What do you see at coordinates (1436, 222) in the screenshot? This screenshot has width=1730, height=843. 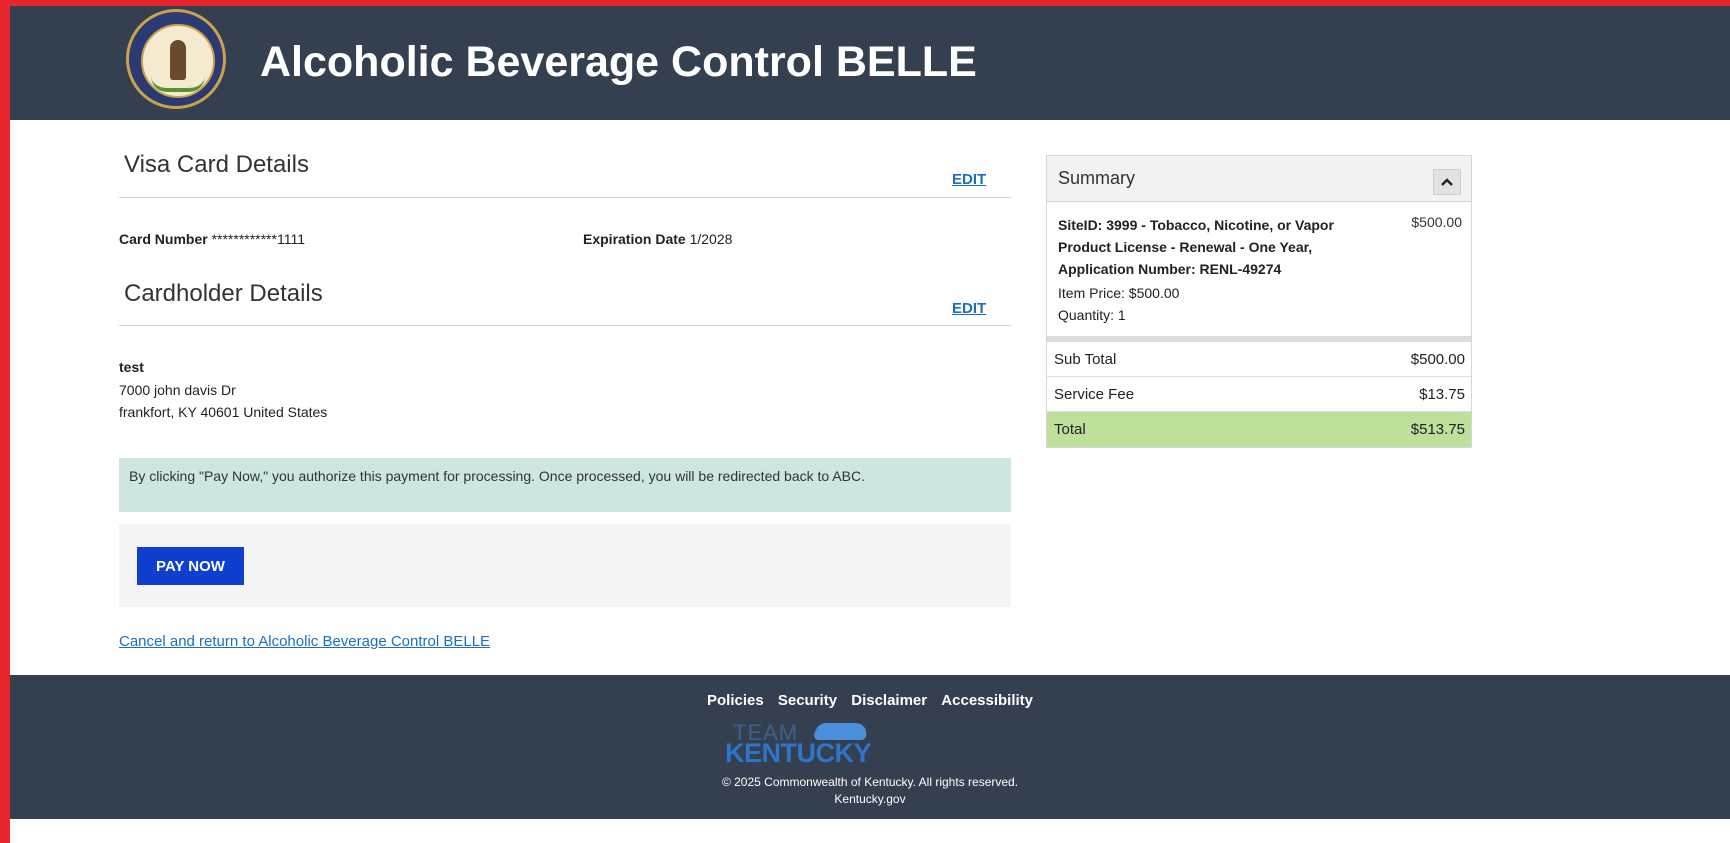 I see `summary-item-price: $500.00` at bounding box center [1436, 222].